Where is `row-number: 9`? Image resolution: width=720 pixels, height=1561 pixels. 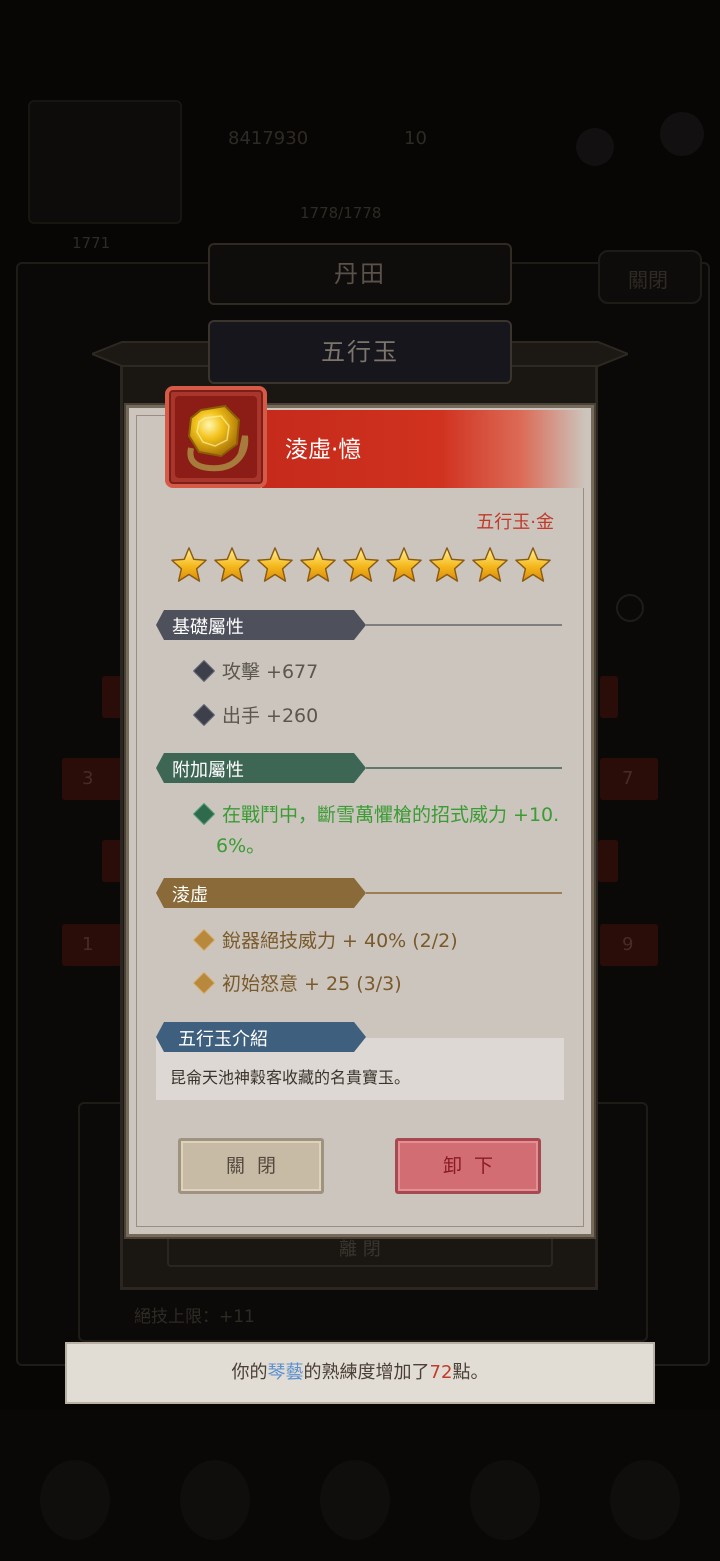
row-number: 9 is located at coordinates (628, 944).